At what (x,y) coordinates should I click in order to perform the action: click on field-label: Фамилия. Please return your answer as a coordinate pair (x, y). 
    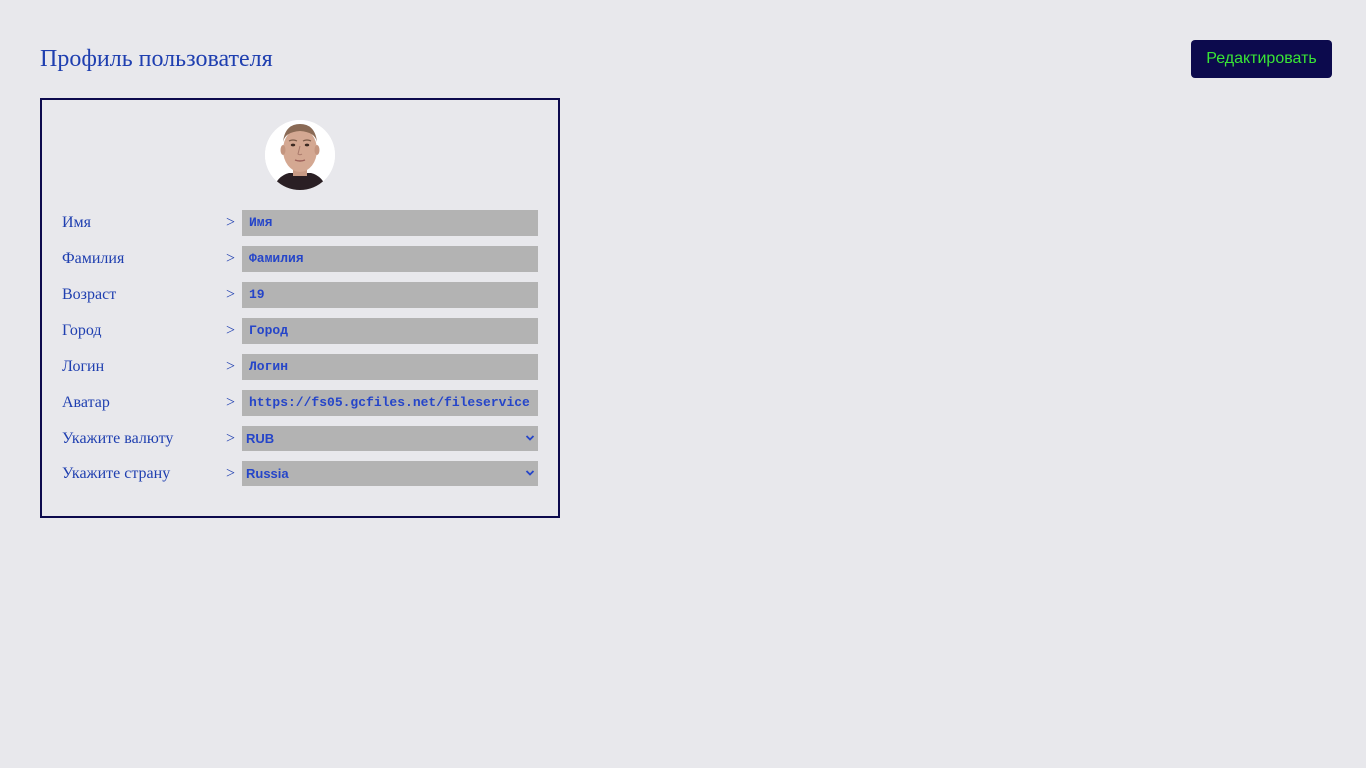
    Looking at the image, I should click on (93, 258).